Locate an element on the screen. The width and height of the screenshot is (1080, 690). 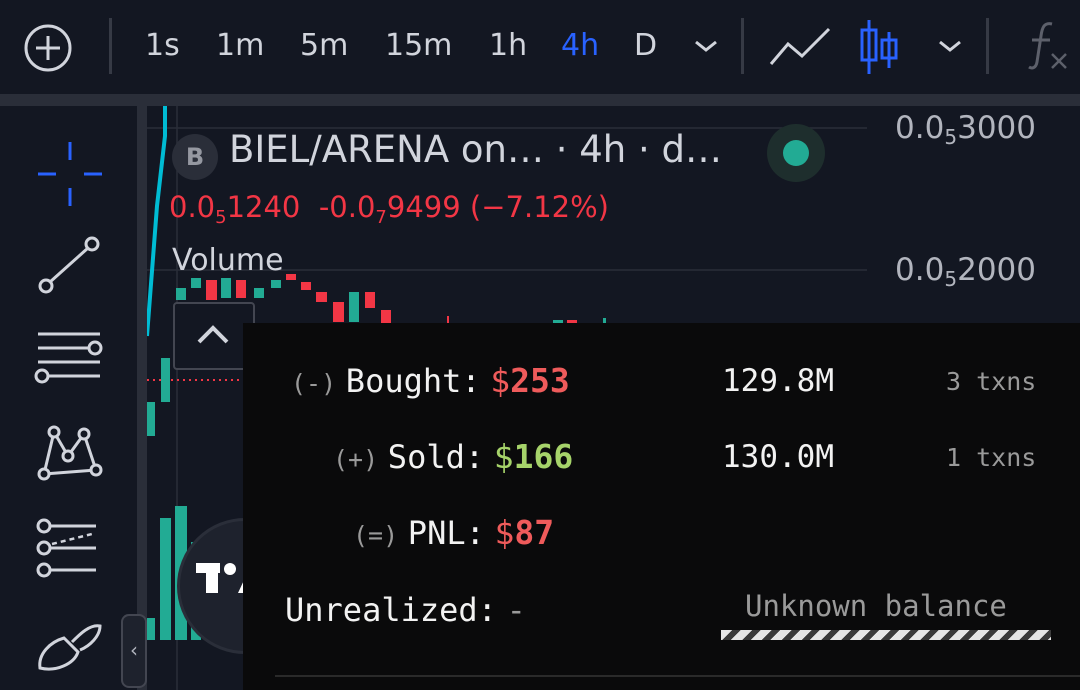
sold-row: (+) Sold: $166 is located at coordinates (453, 456).